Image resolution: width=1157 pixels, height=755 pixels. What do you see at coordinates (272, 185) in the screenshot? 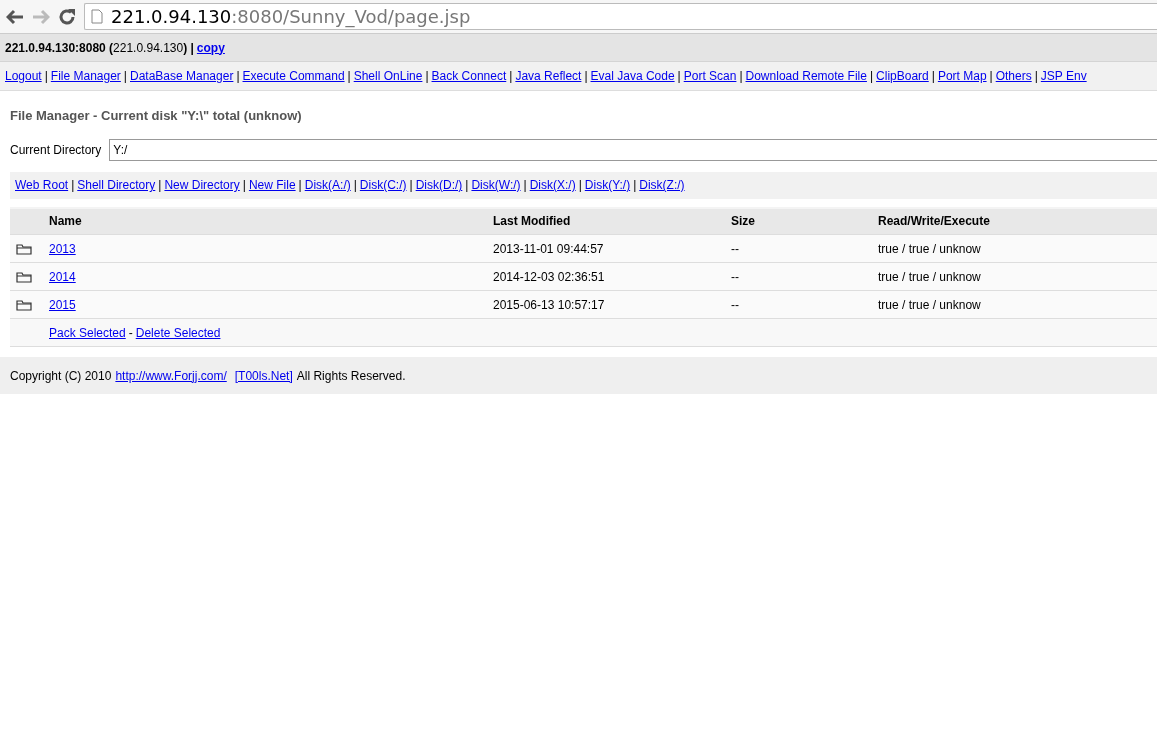
I see `shortcut-link: New File` at bounding box center [272, 185].